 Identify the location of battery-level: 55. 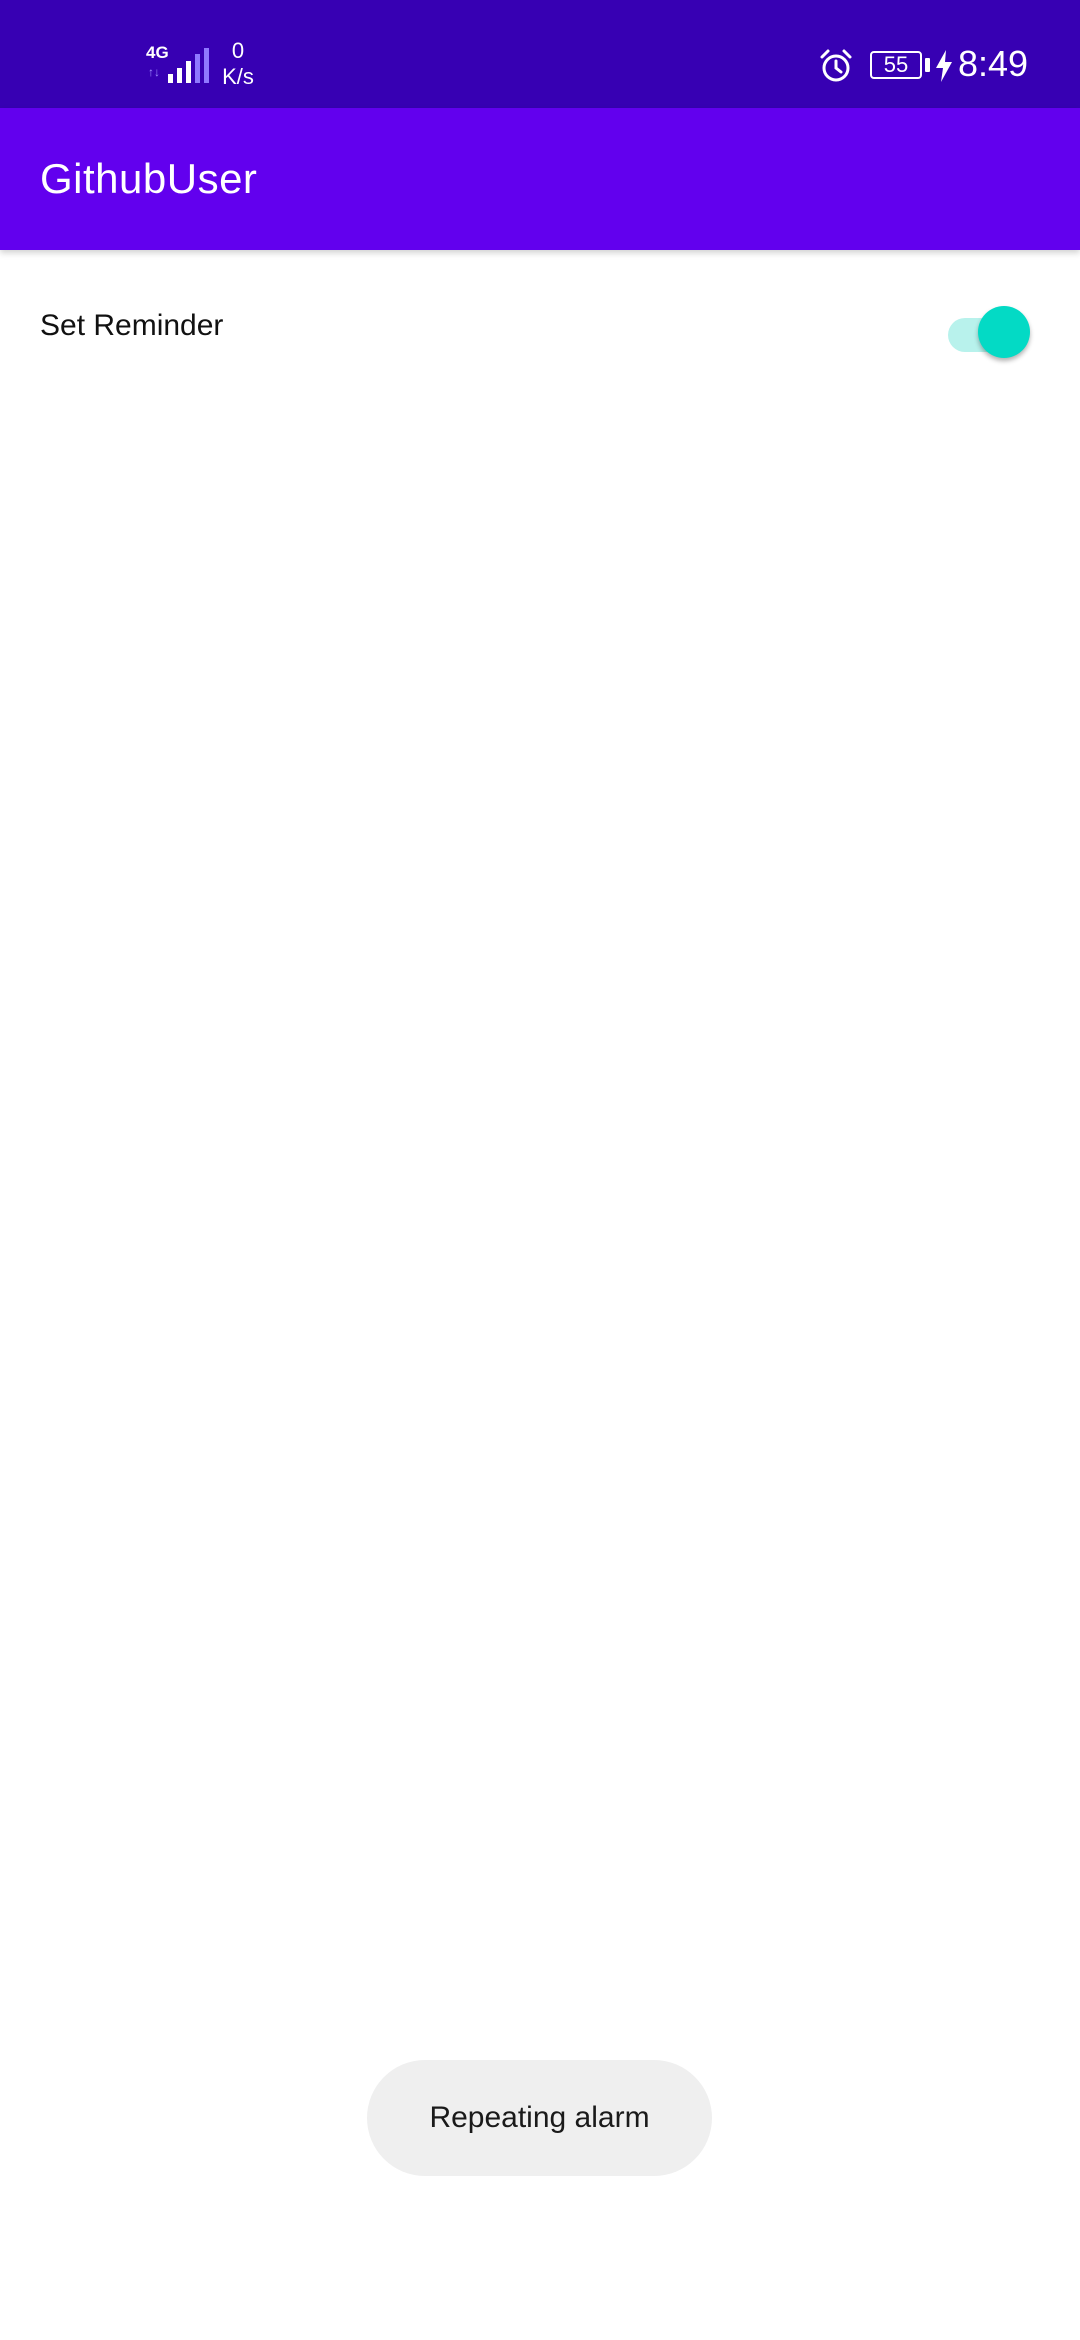
(896, 64).